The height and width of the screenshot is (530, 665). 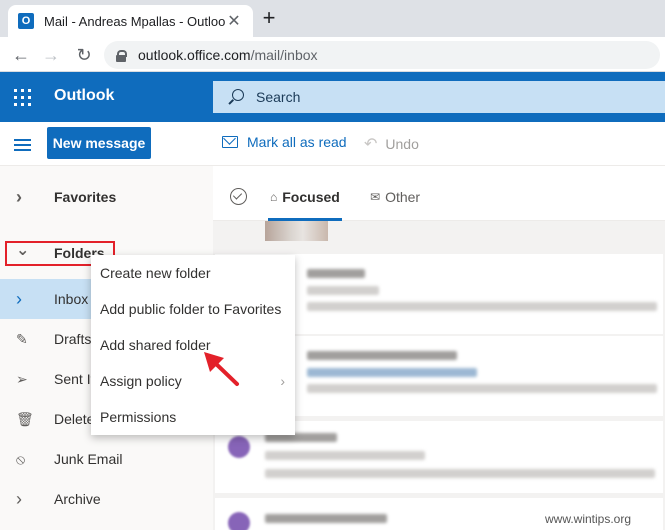 What do you see at coordinates (274, 197) in the screenshot?
I see `focused-icon: ⌂` at bounding box center [274, 197].